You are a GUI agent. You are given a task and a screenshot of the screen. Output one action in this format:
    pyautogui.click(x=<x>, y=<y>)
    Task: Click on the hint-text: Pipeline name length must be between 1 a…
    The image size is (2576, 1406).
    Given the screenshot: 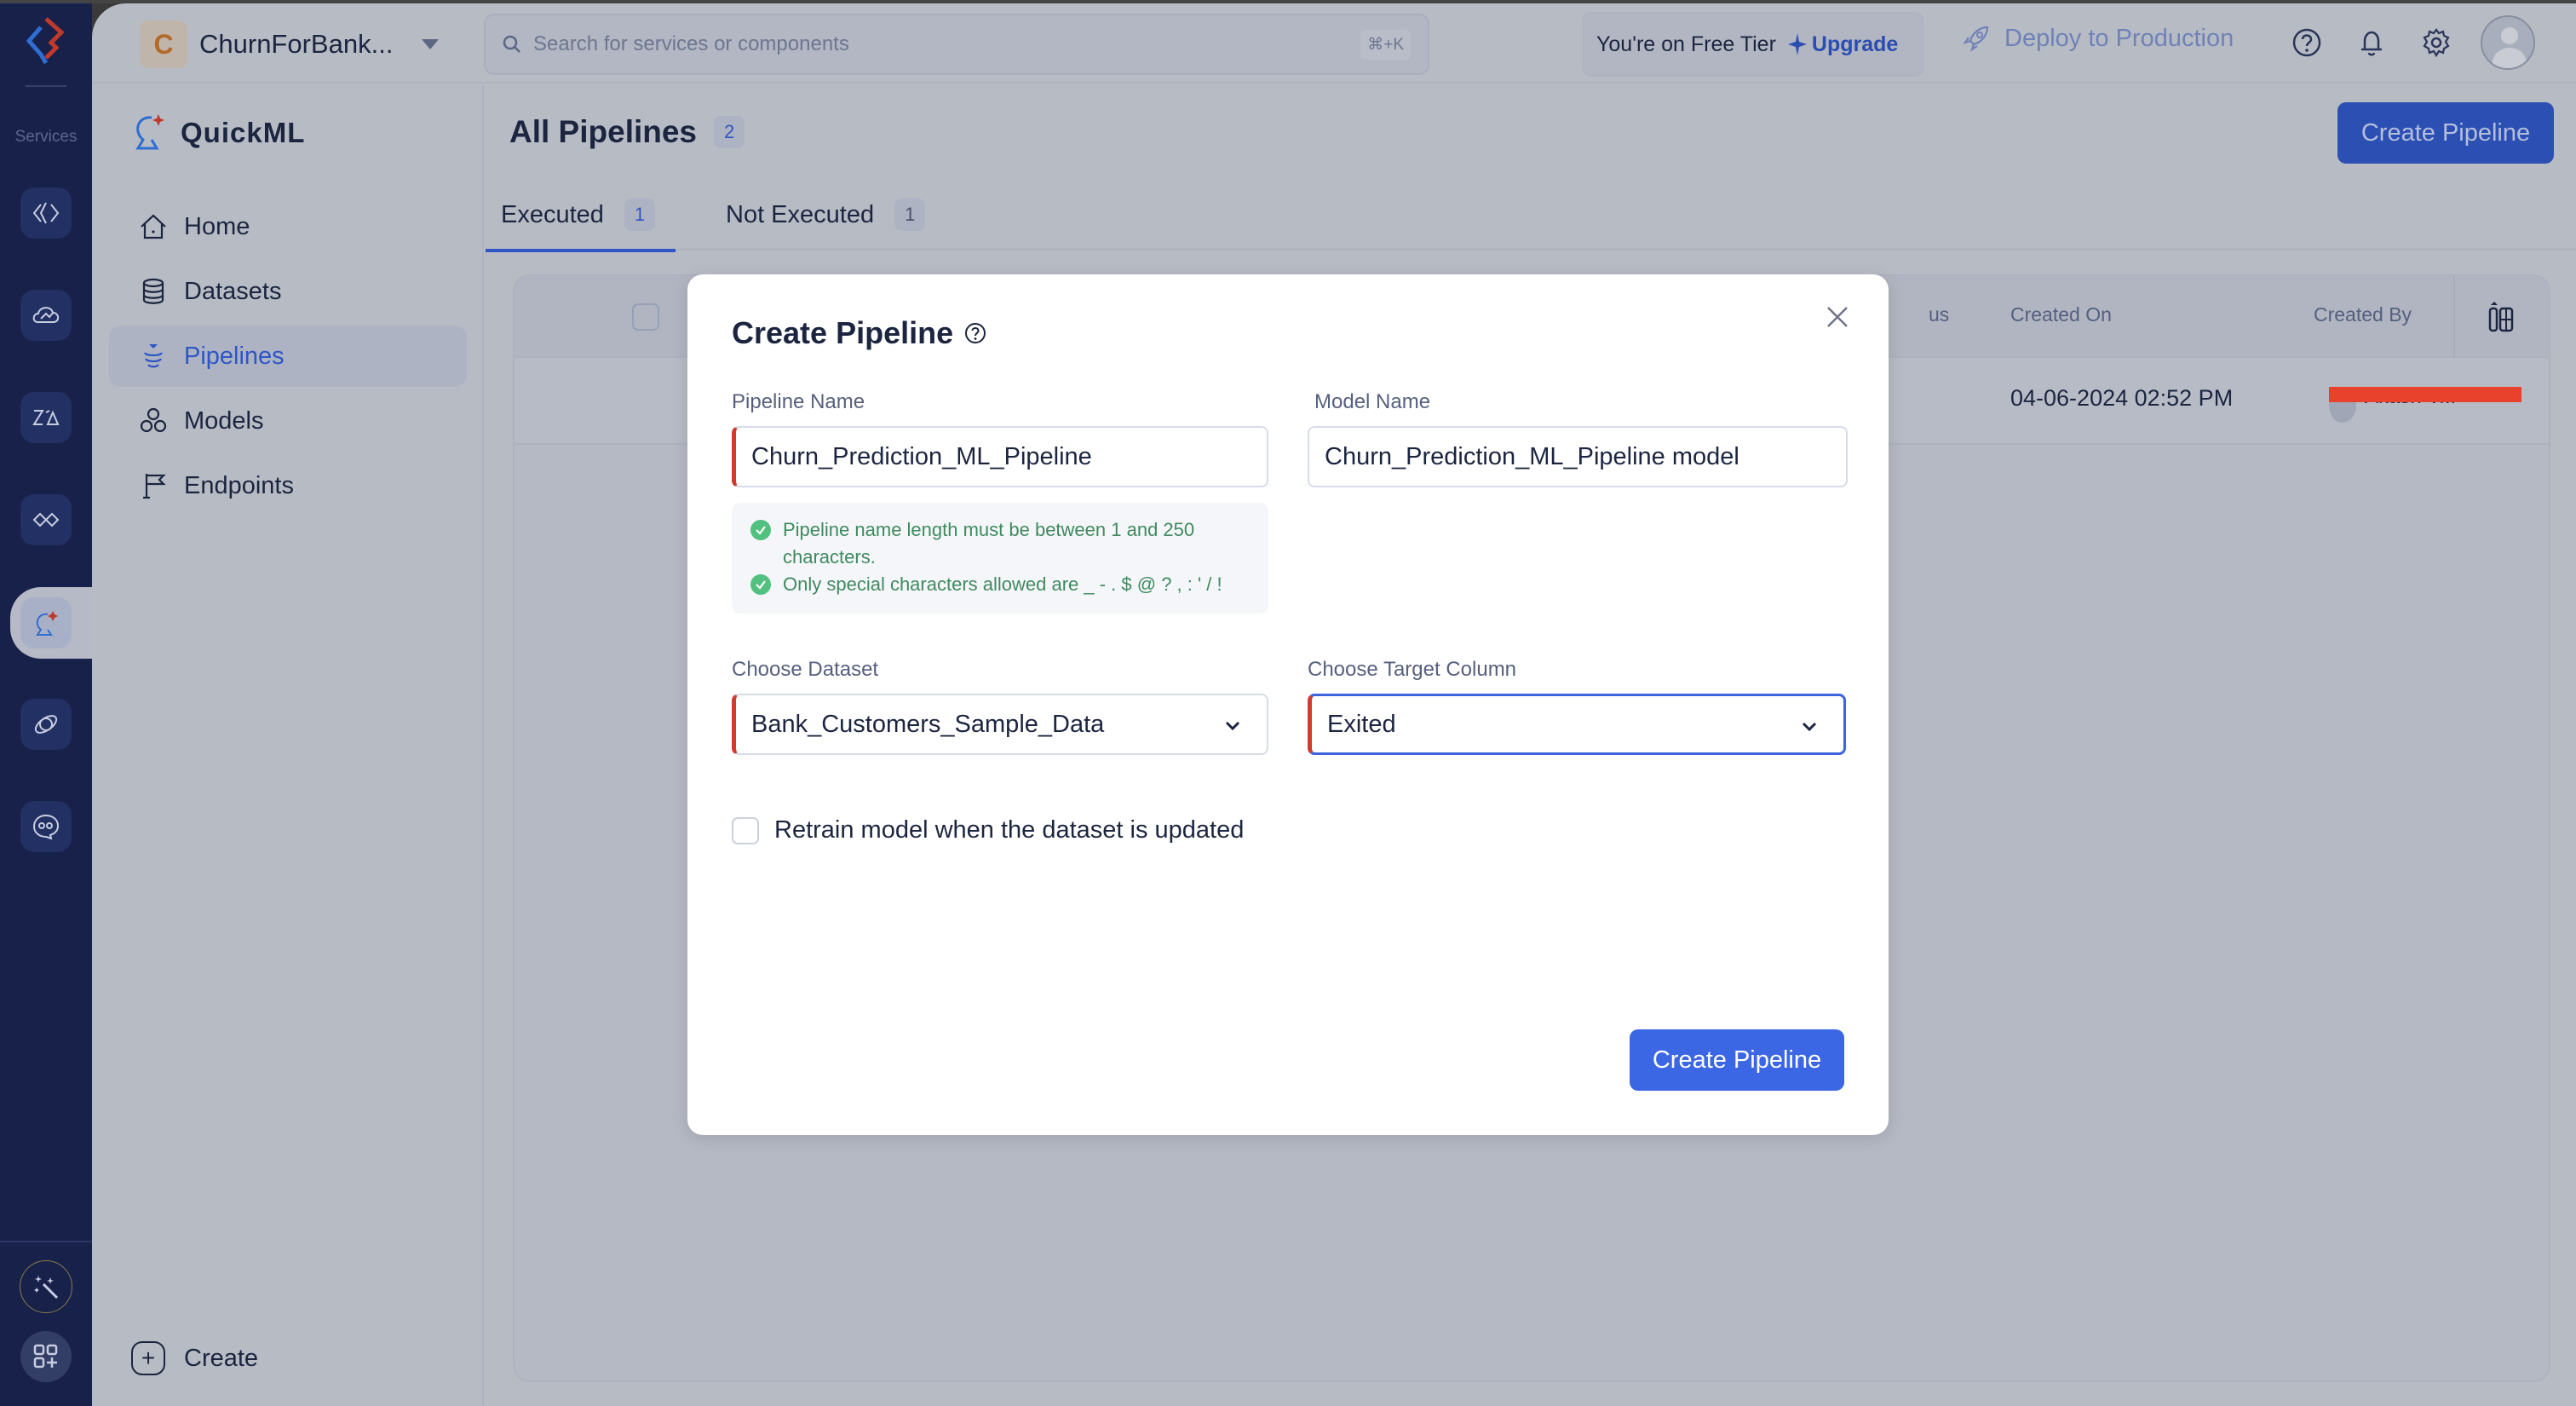 What is the action you would take?
    pyautogui.click(x=989, y=543)
    